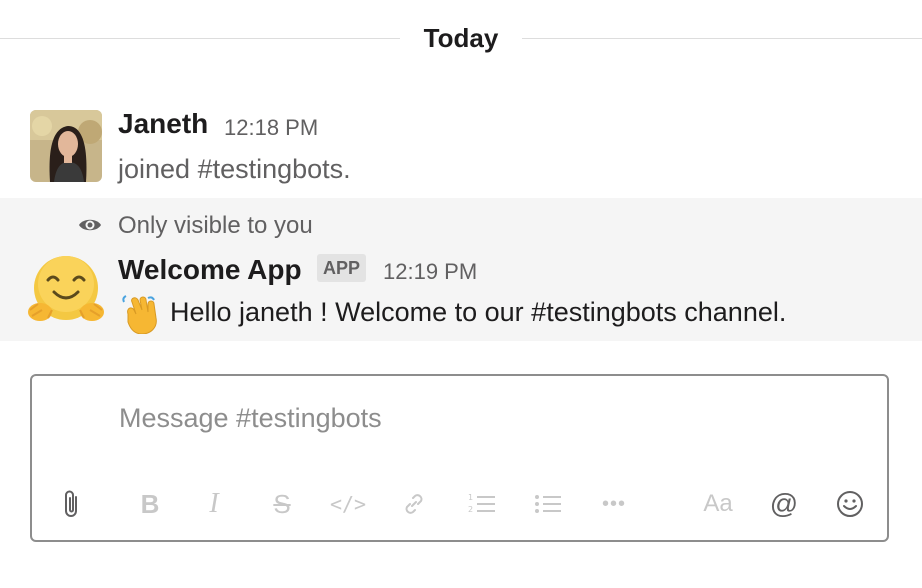 The width and height of the screenshot is (922, 588). I want to click on formatting-label: Aa, so click(718, 503).